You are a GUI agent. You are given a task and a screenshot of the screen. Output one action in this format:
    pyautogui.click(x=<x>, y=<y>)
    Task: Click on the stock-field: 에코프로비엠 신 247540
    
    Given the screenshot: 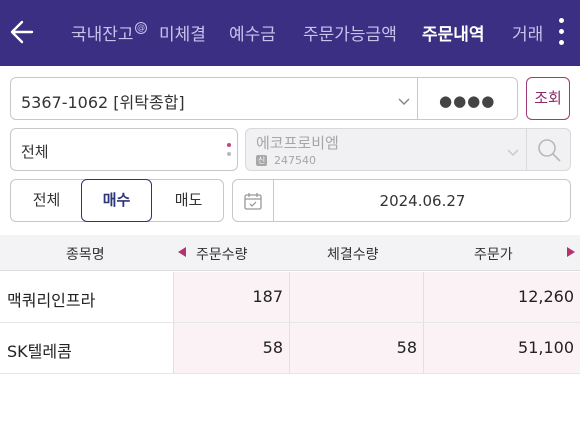 What is the action you would take?
    pyautogui.click(x=408, y=149)
    